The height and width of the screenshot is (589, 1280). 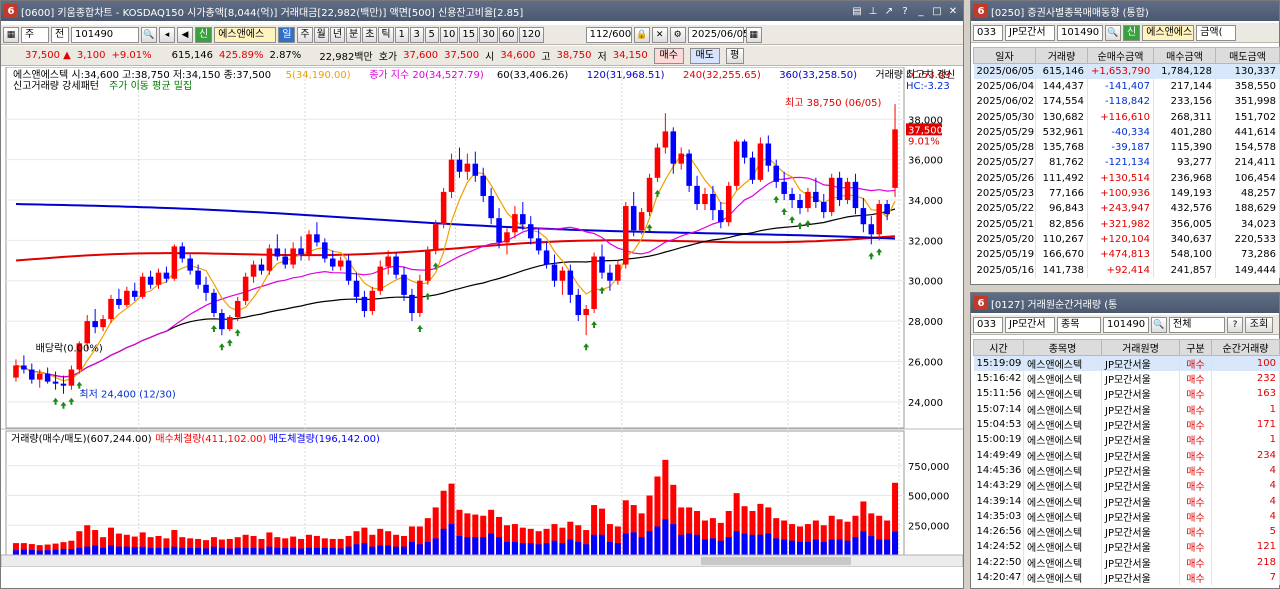 I want to click on column-header: 매도금액, so click(x=1247, y=55).